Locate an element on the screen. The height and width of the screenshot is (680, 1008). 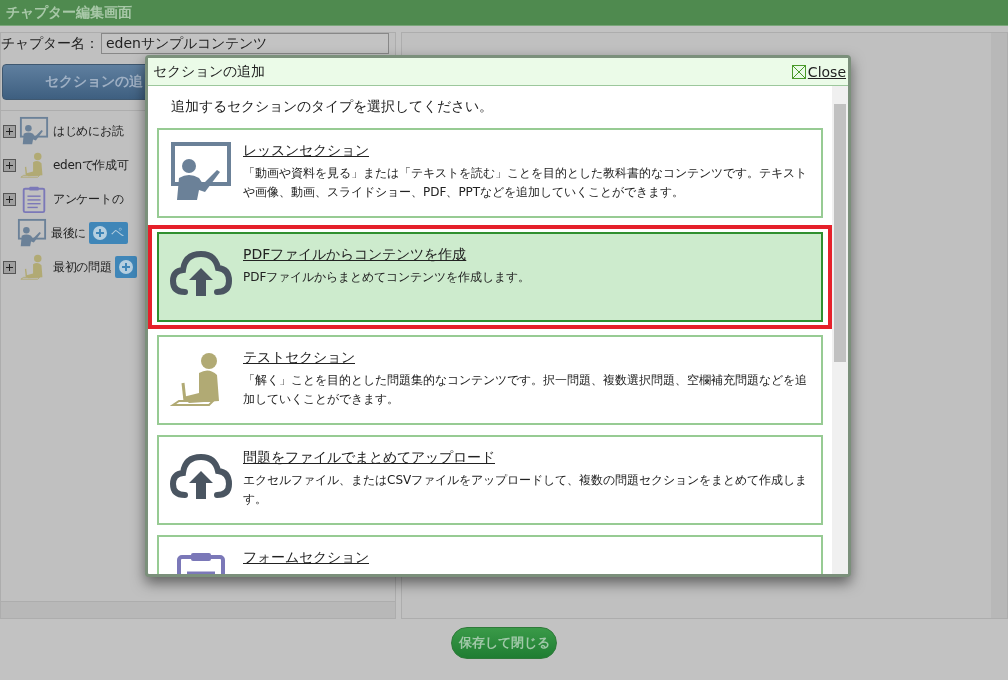
chapter-name-field: edenサンプルコンテンツ is located at coordinates (245, 43).